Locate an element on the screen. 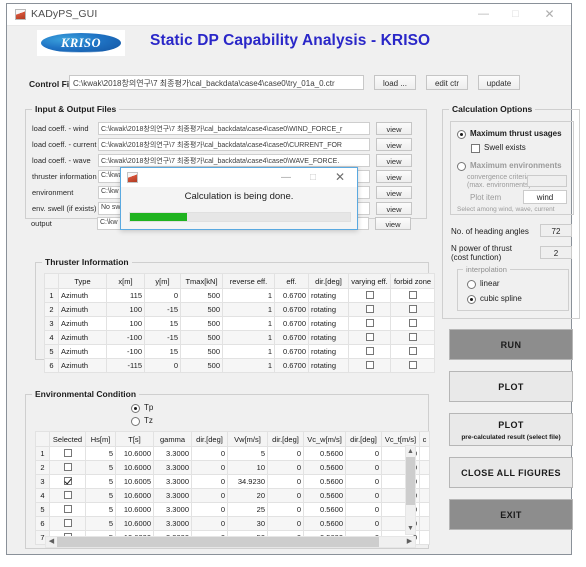 The image size is (586, 567). radio-cubic-spline is located at coordinates (471, 299).